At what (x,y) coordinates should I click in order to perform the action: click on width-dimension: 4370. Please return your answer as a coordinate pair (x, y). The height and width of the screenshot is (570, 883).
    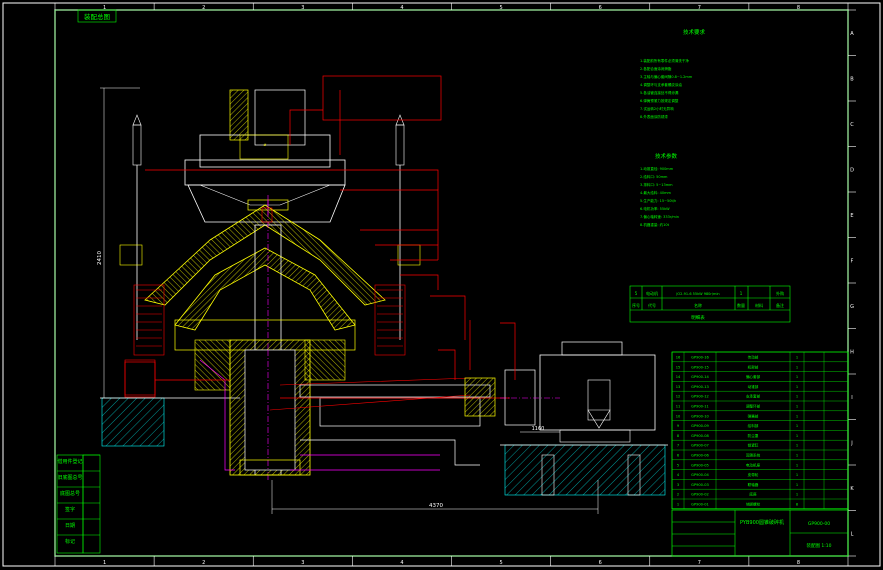
    Looking at the image, I should click on (436, 506).